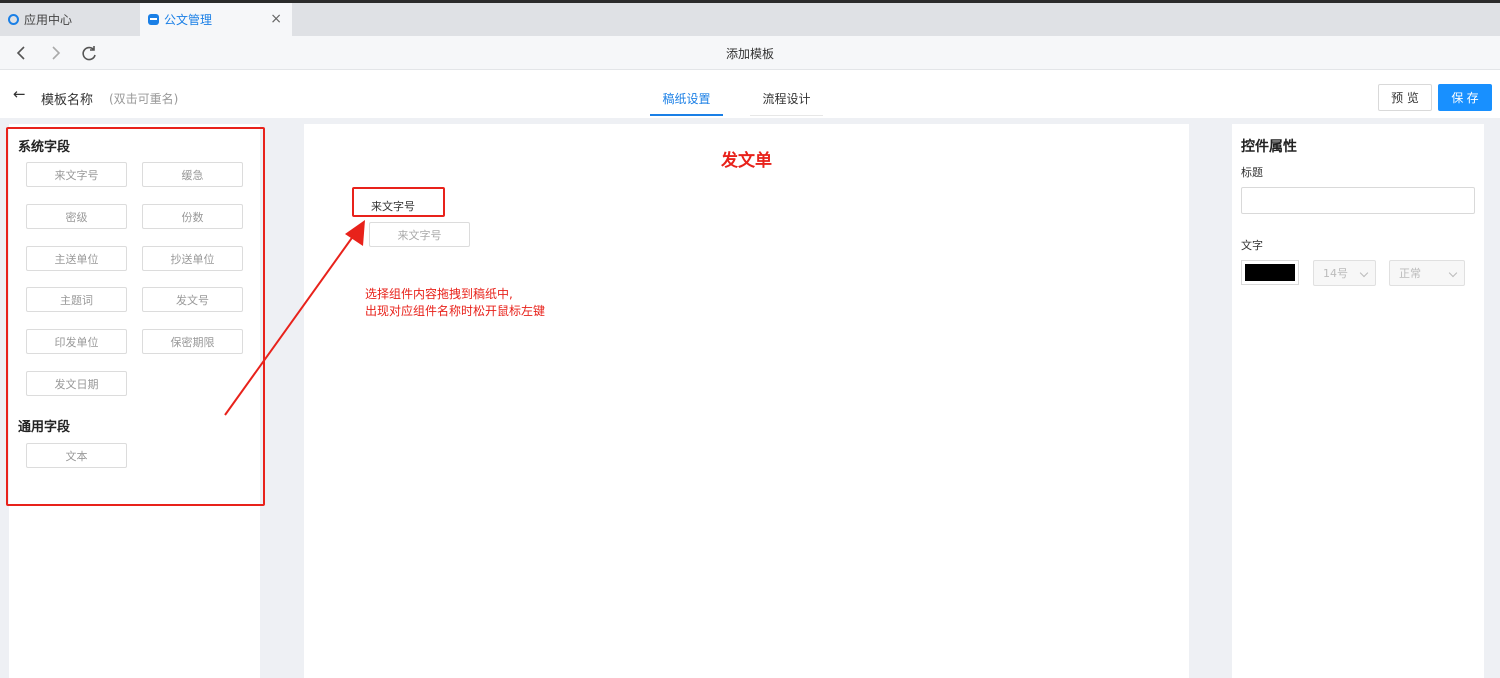 The width and height of the screenshot is (1500, 678). I want to click on title-input, so click(1358, 200).